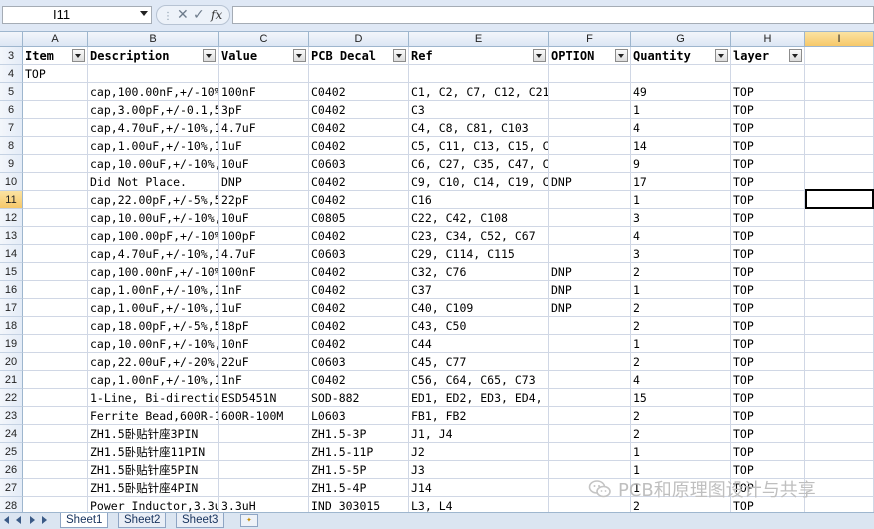 Image resolution: width=874 pixels, height=529 pixels. What do you see at coordinates (359, 416) in the screenshot?
I see `cell-d: L0603` at bounding box center [359, 416].